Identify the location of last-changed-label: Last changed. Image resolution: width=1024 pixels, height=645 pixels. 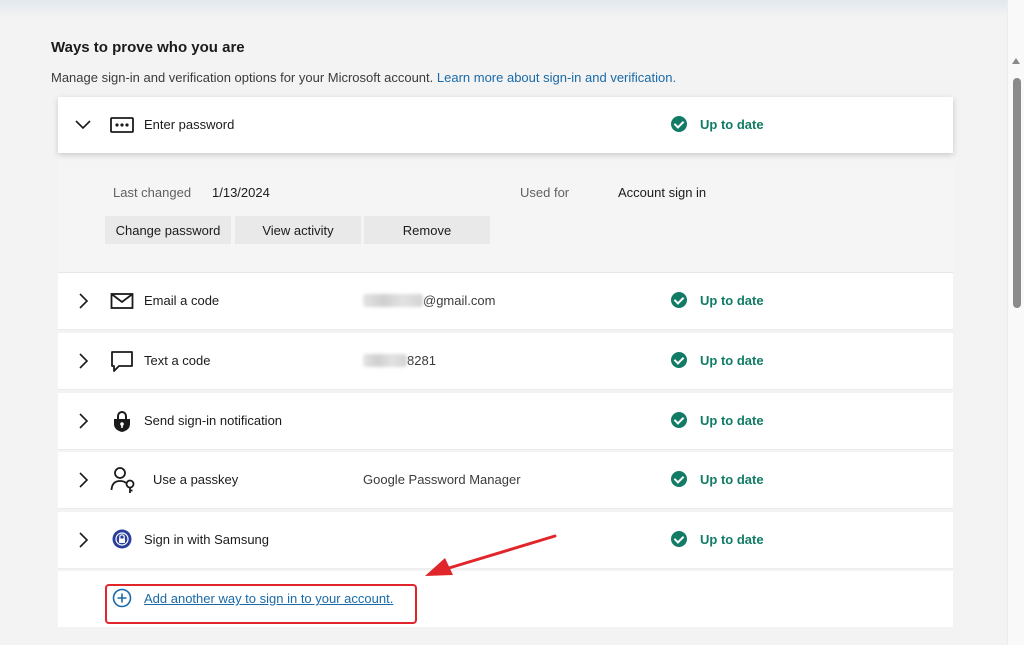
(152, 192).